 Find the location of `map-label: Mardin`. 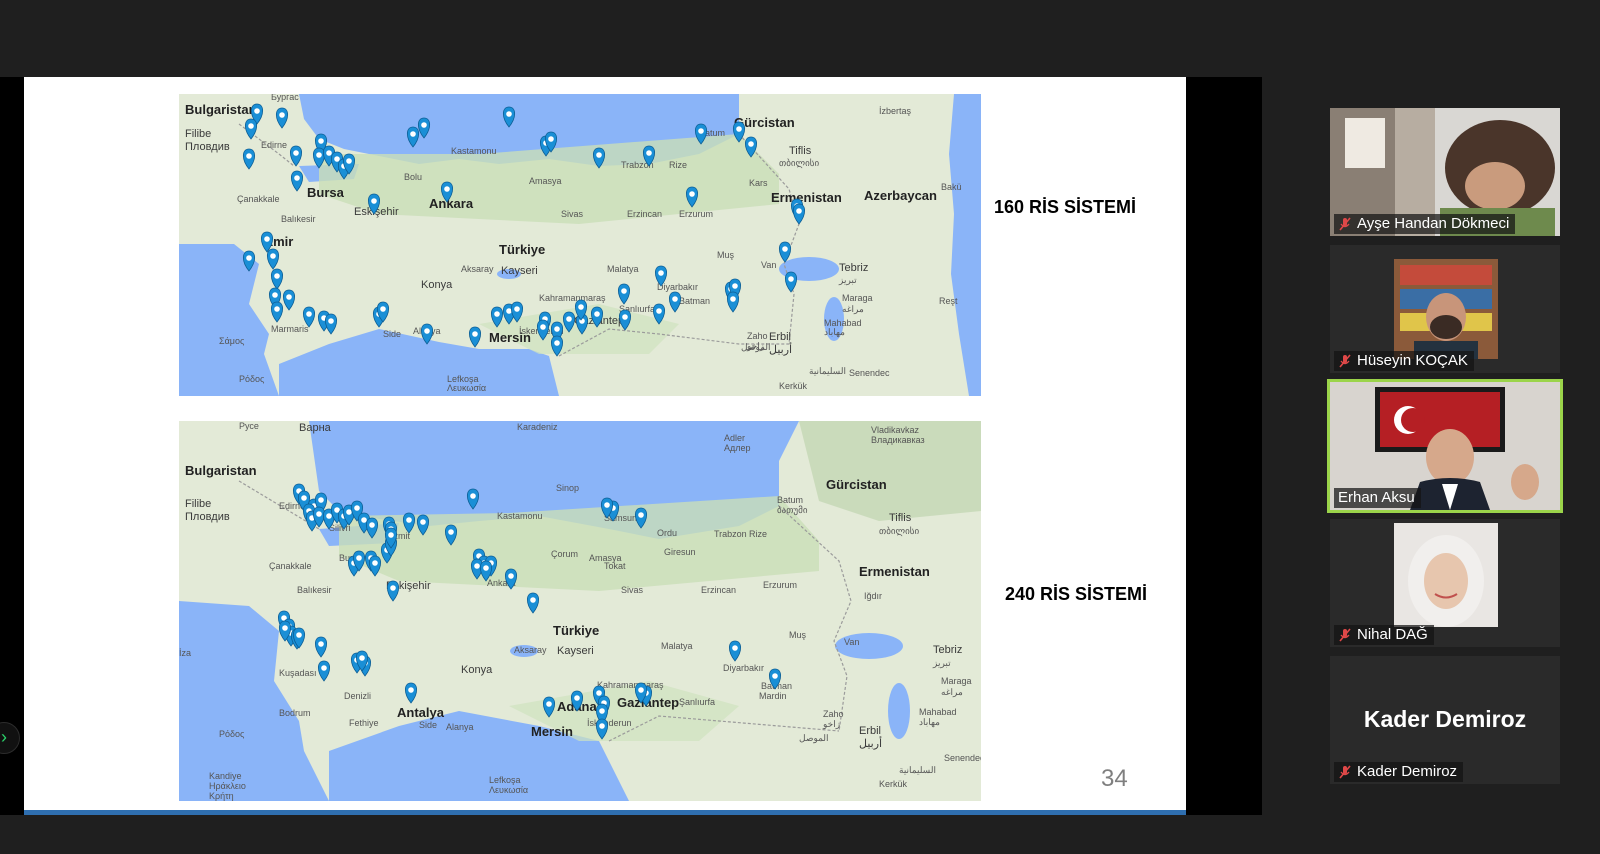

map-label: Mardin is located at coordinates (773, 696).